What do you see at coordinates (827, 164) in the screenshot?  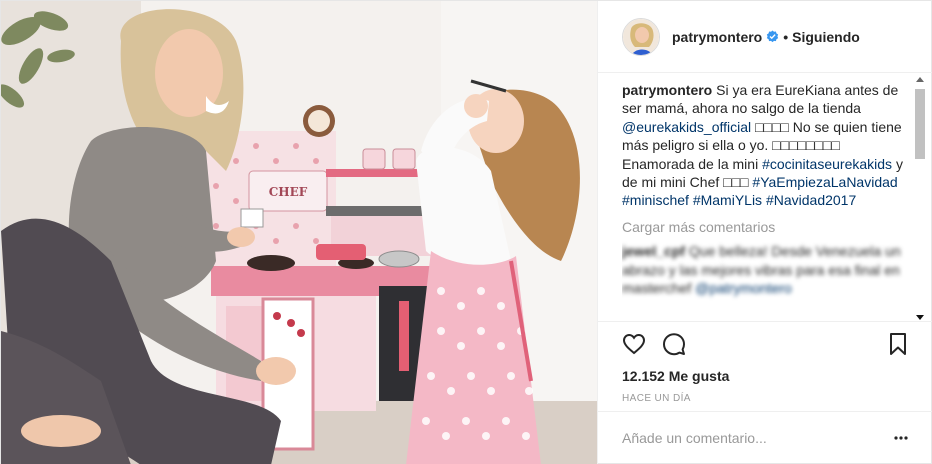 I see `caption-hashtag: #cocinitaseurekakids` at bounding box center [827, 164].